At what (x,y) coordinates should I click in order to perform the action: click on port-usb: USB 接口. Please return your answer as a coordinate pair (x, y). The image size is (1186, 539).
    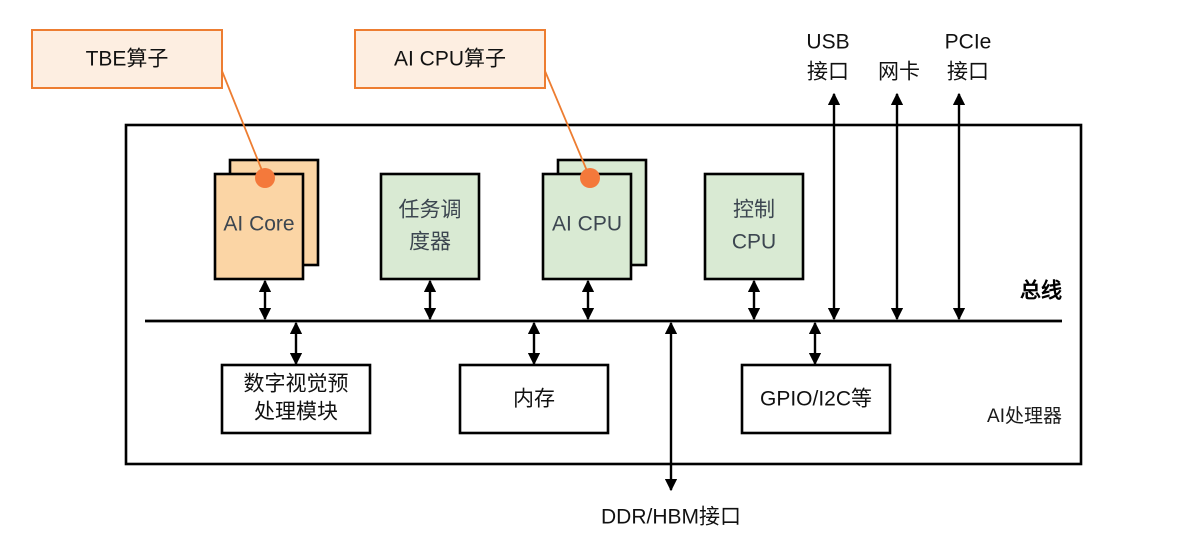
    Looking at the image, I should click on (827, 57).